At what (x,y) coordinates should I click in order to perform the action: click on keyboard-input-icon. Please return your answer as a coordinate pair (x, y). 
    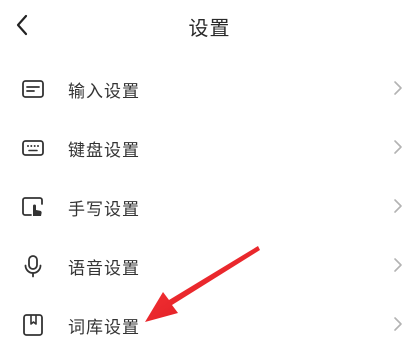
    Looking at the image, I should click on (33, 89).